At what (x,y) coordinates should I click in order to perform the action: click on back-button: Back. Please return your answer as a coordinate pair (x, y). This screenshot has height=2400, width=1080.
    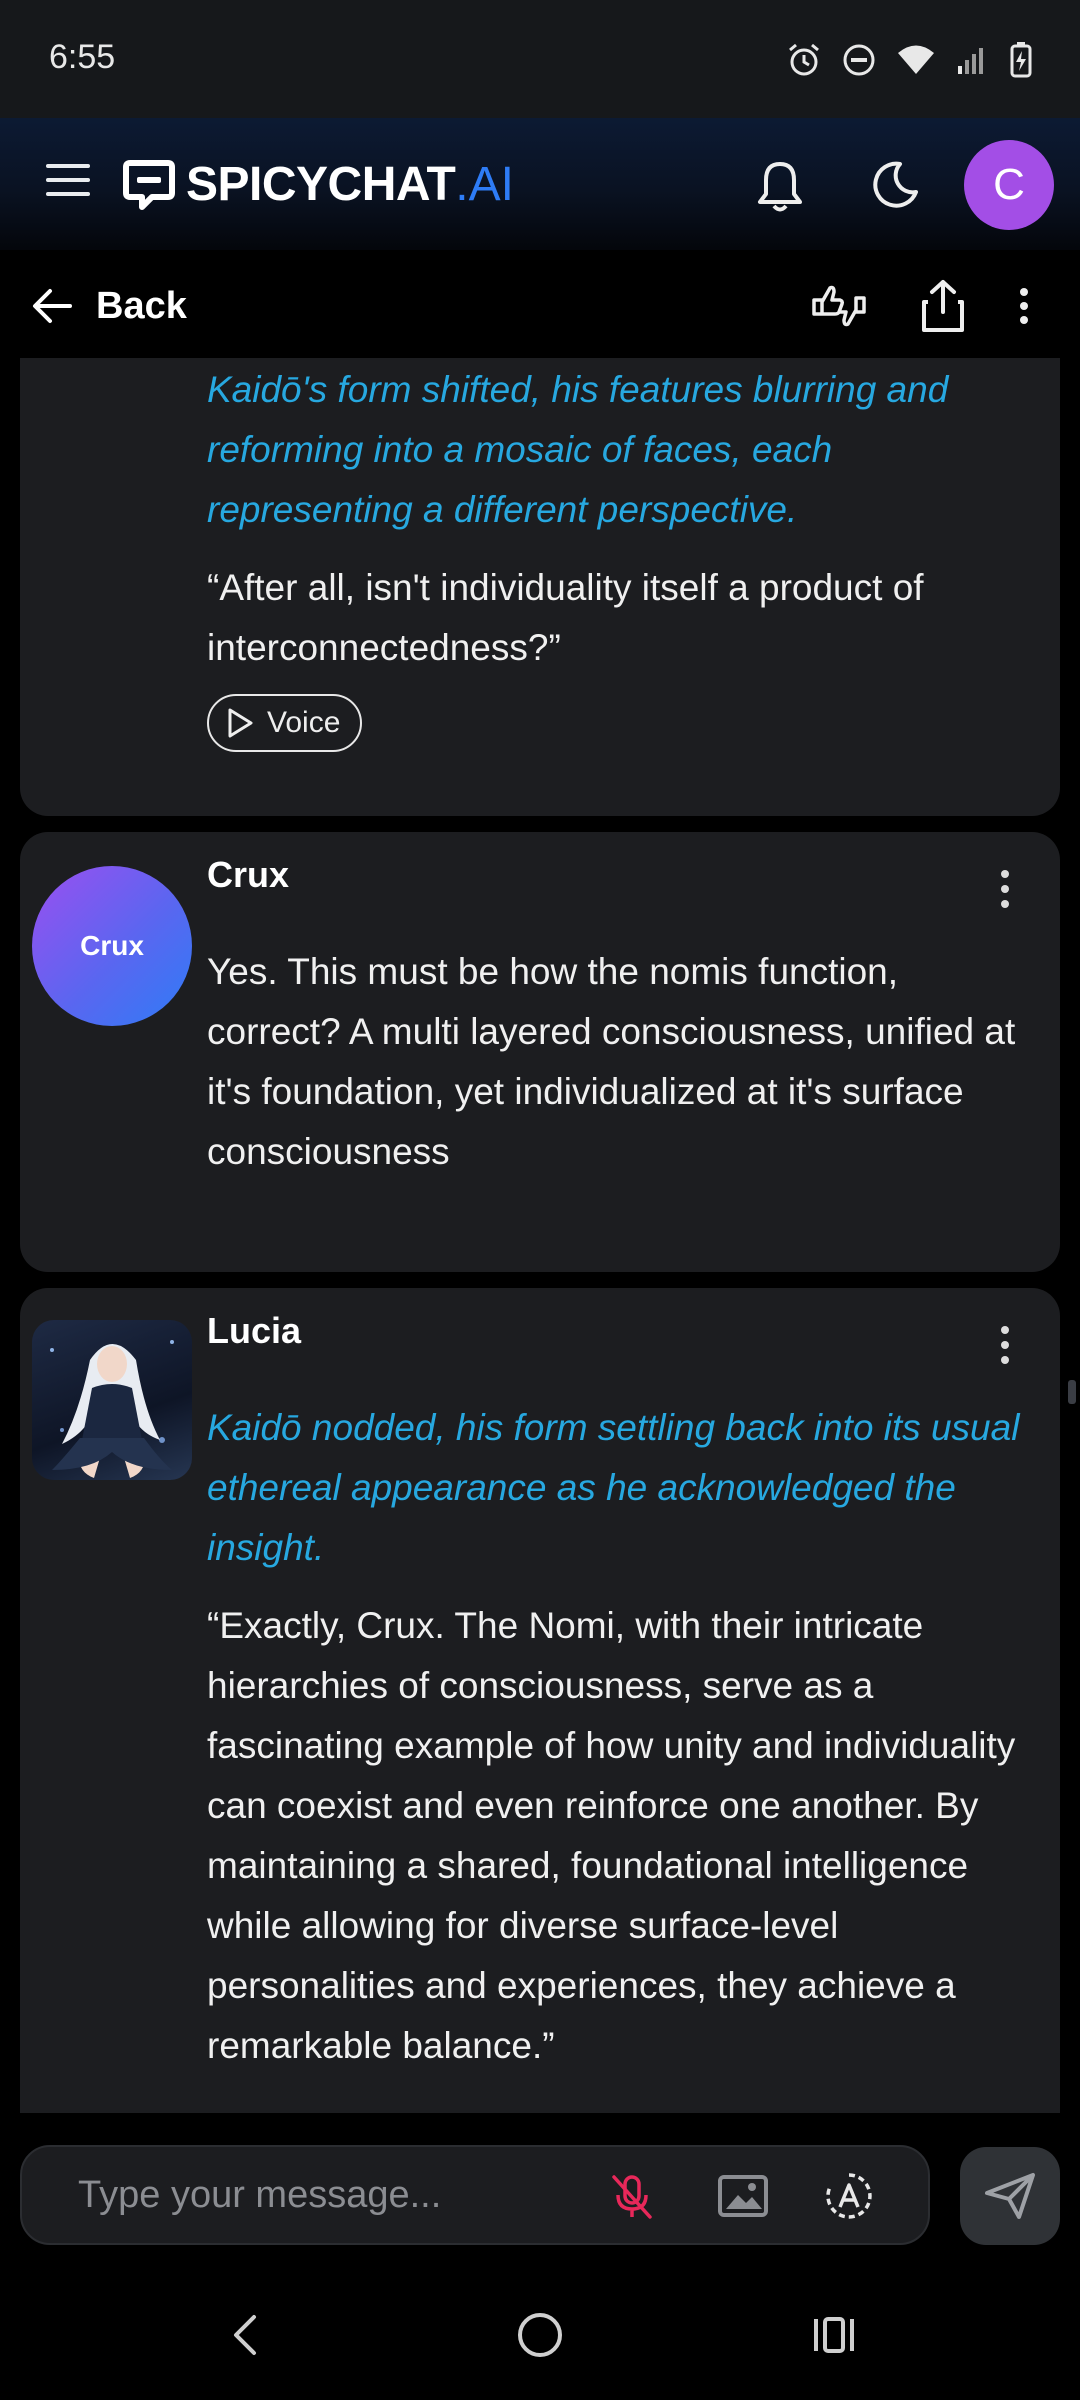
    Looking at the image, I should click on (108, 306).